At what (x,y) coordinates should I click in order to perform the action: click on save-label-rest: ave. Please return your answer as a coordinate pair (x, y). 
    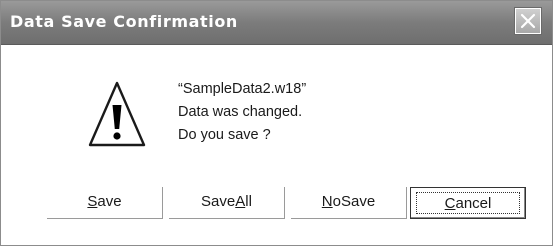
    Looking at the image, I should click on (109, 201).